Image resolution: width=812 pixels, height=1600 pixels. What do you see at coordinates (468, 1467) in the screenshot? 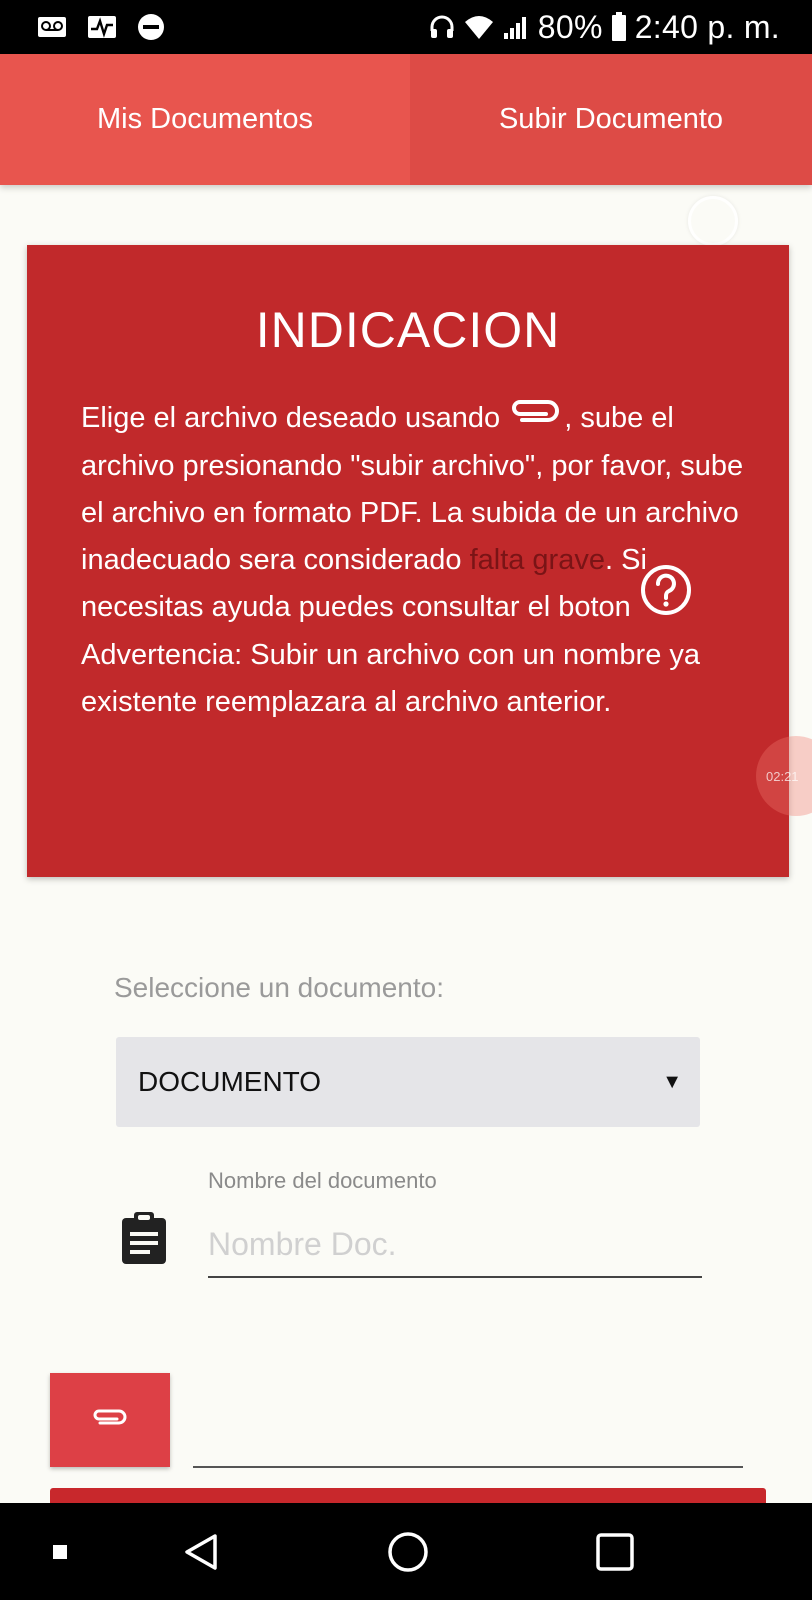
I see `selected-file-field` at bounding box center [468, 1467].